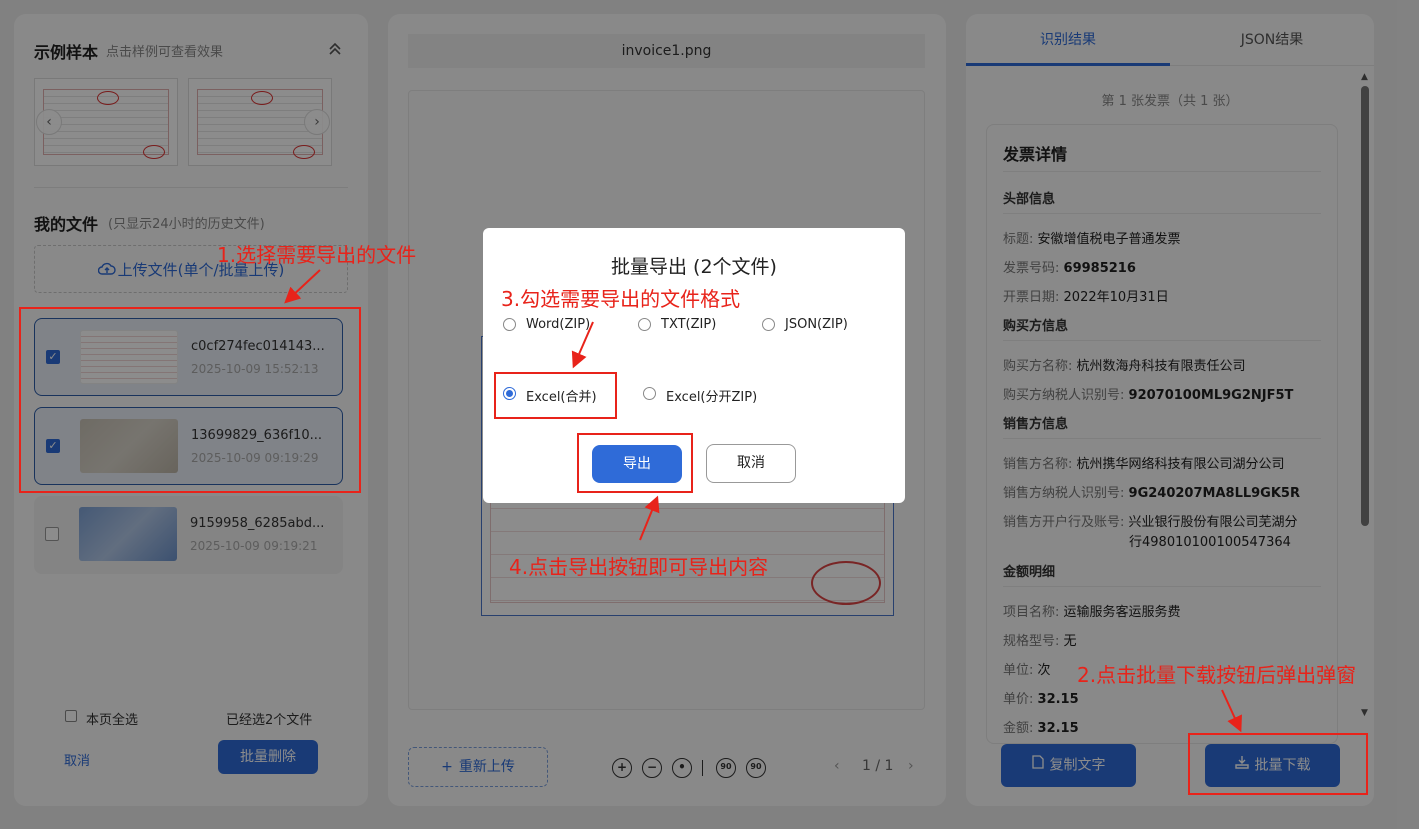 Image resolution: width=1419 pixels, height=829 pixels. What do you see at coordinates (639, 567) in the screenshot?
I see `annotation-step4: 4.点击导出按钮即可导出内容` at bounding box center [639, 567].